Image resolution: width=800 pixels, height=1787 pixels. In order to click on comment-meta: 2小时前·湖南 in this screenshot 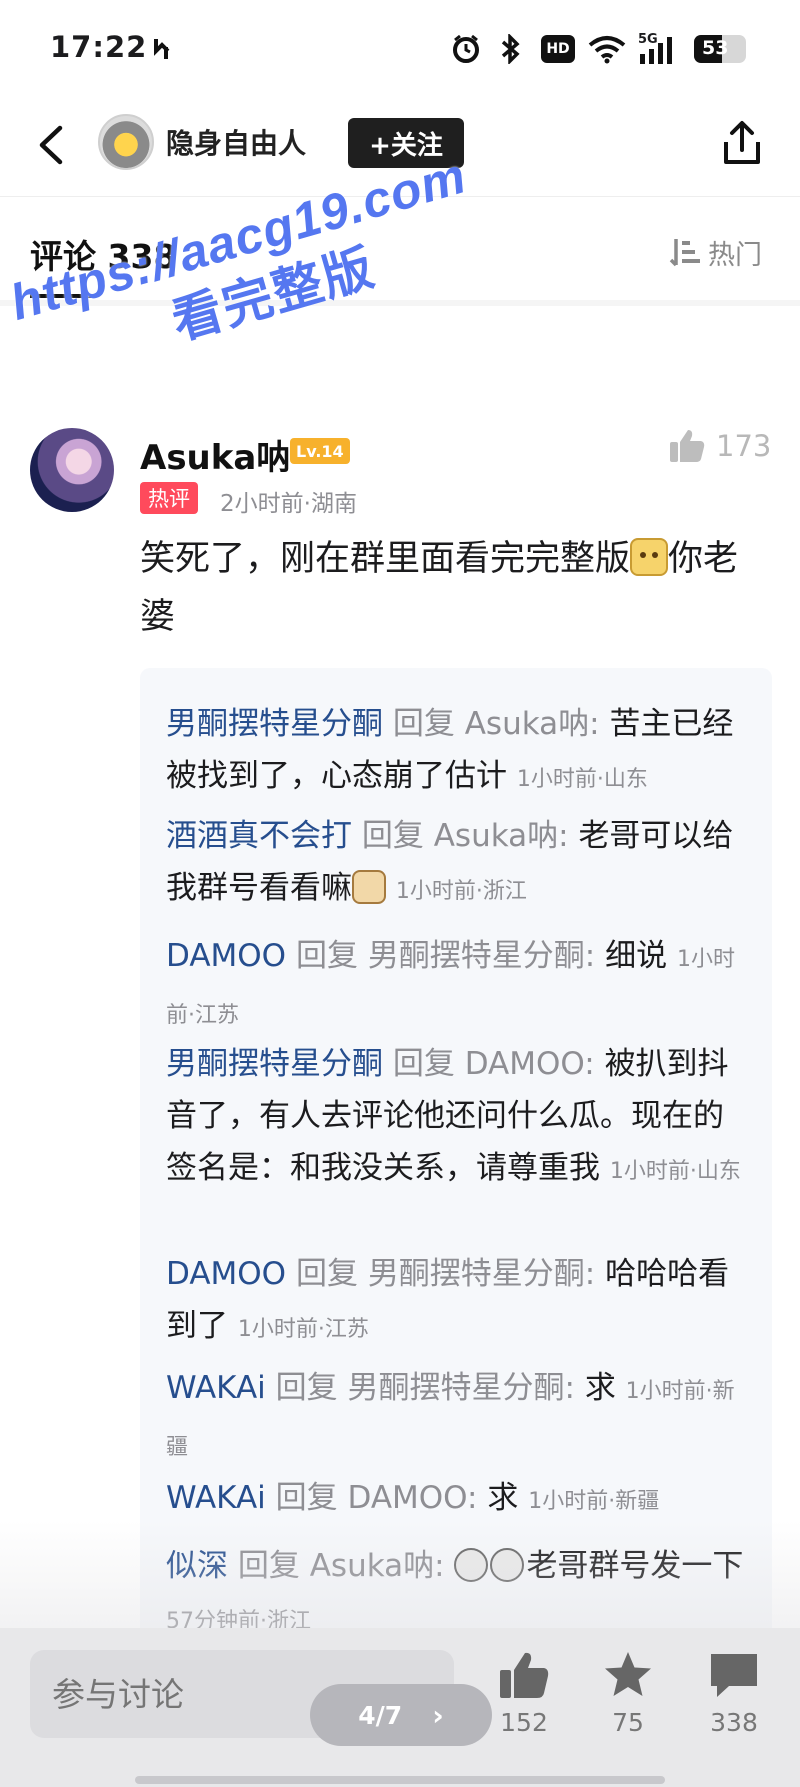, I will do `click(288, 504)`.